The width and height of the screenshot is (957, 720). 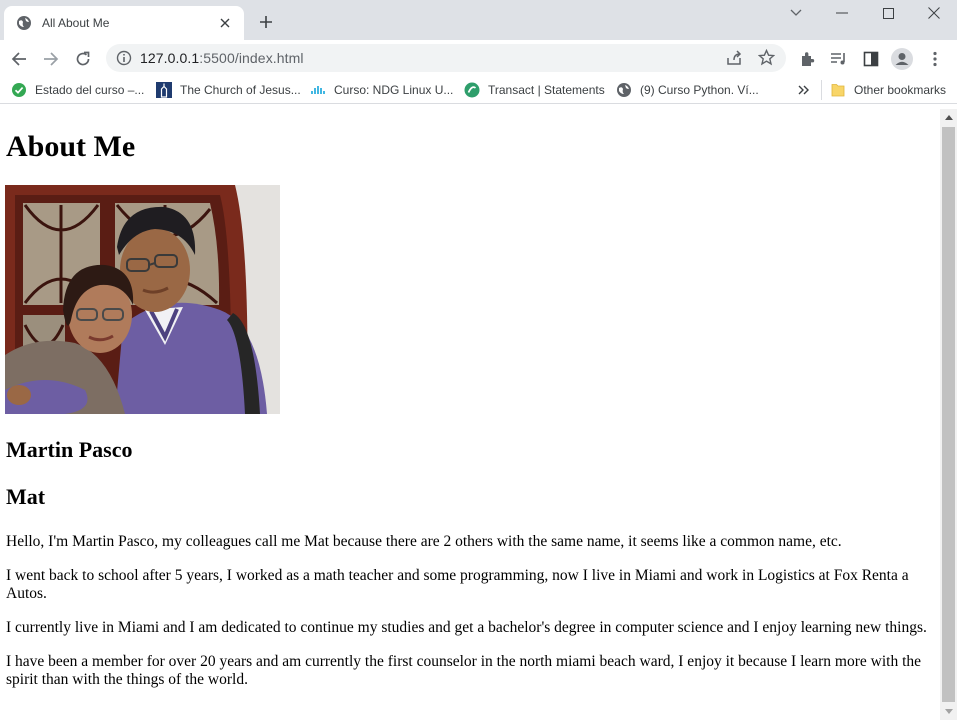 I want to click on other-bookmarks-label: Other bookmarks, so click(x=900, y=90).